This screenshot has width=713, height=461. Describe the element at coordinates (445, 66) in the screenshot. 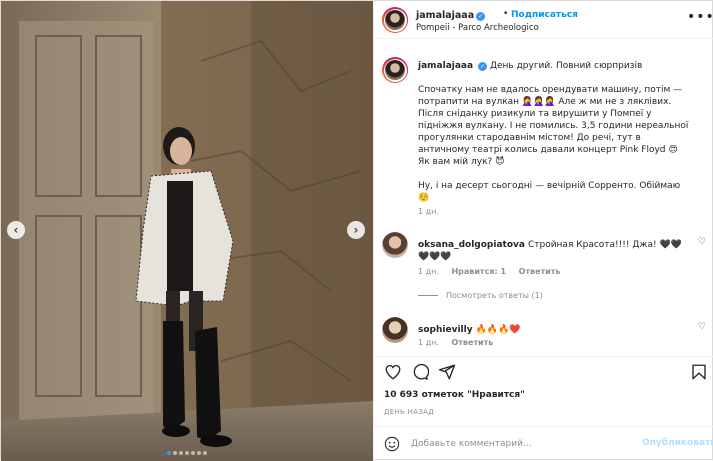

I see `caption-username: jamalajaaa` at that location.